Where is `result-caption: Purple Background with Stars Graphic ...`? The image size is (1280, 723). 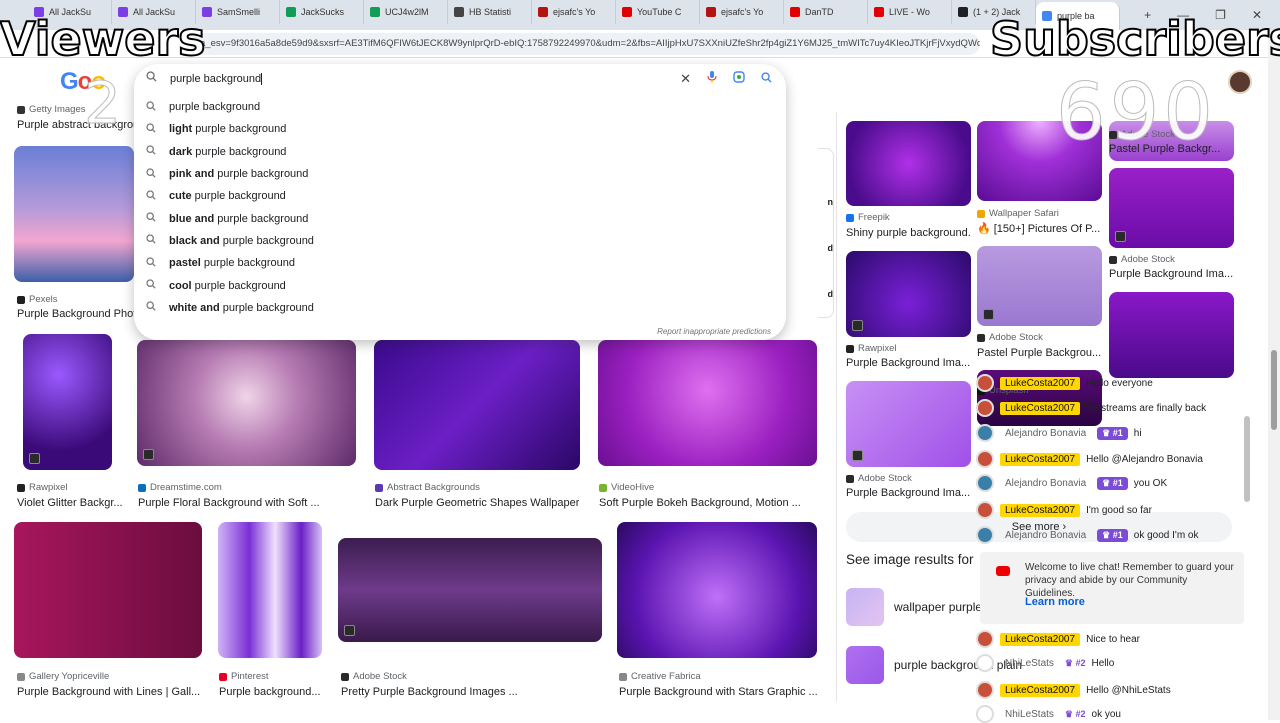 result-caption: Purple Background with Stars Graphic ... is located at coordinates (718, 692).